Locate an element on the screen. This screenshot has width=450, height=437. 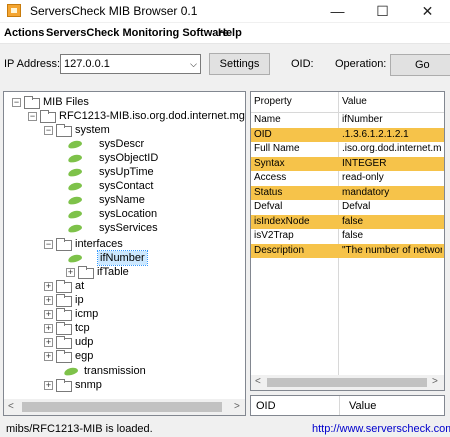
tree-node-label: sysObjectID is located at coordinates (129, 158).